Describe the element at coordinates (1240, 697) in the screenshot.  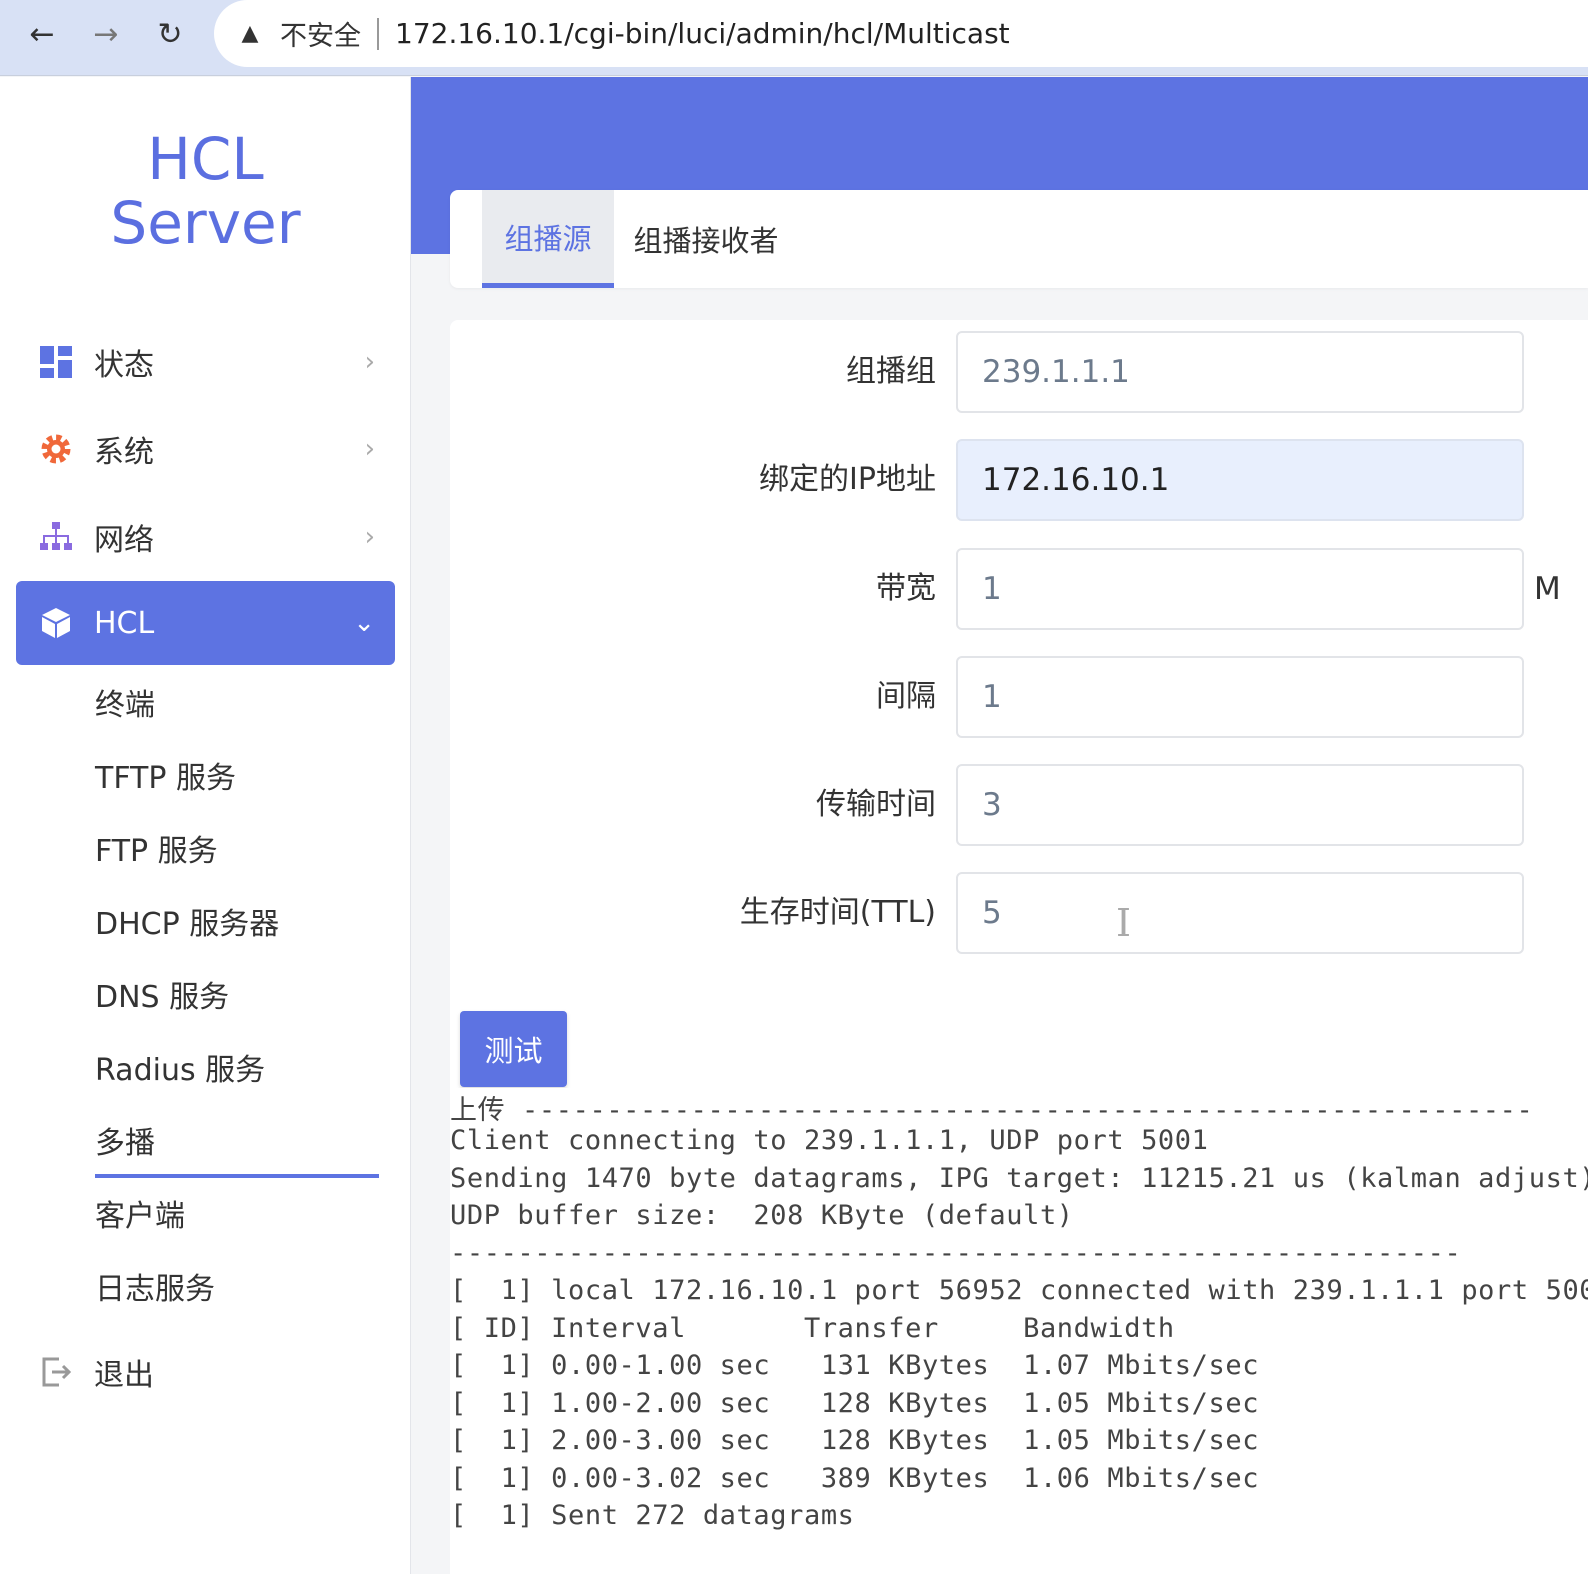
I see `interval-input: 1` at that location.